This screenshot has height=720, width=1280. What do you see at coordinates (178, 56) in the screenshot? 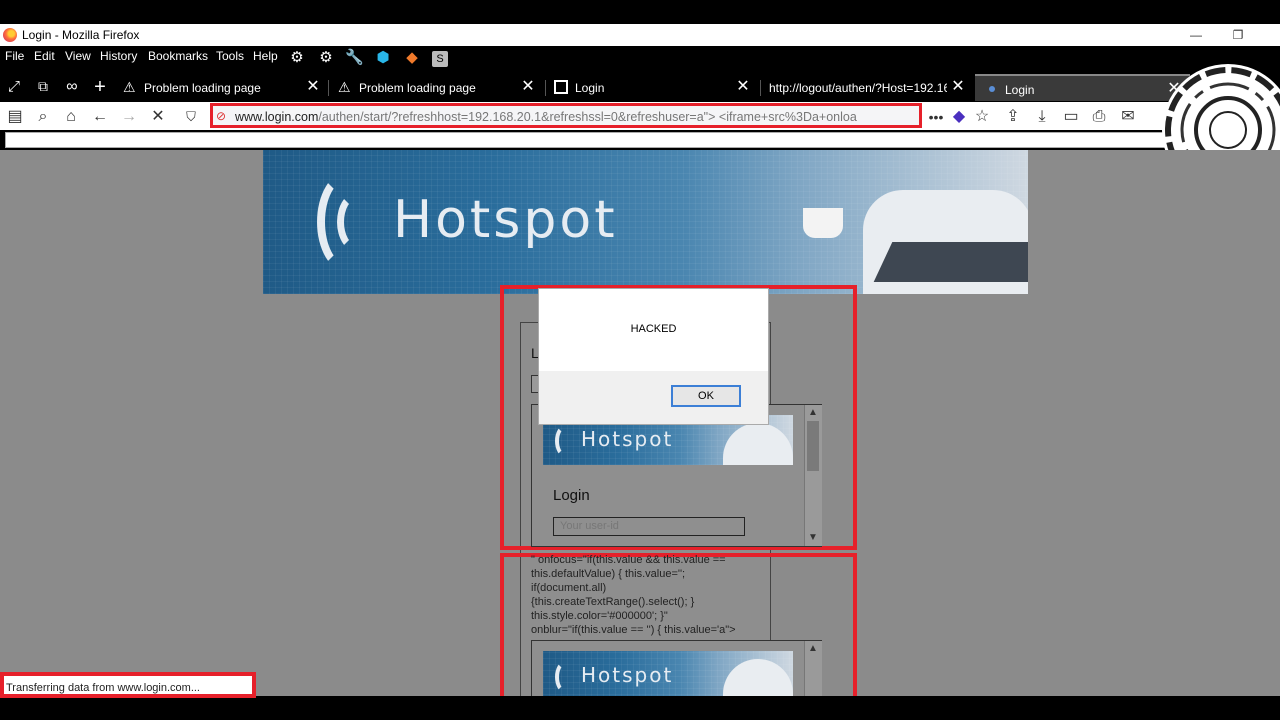
I see `menu-bookmarks: Bookmarks` at bounding box center [178, 56].